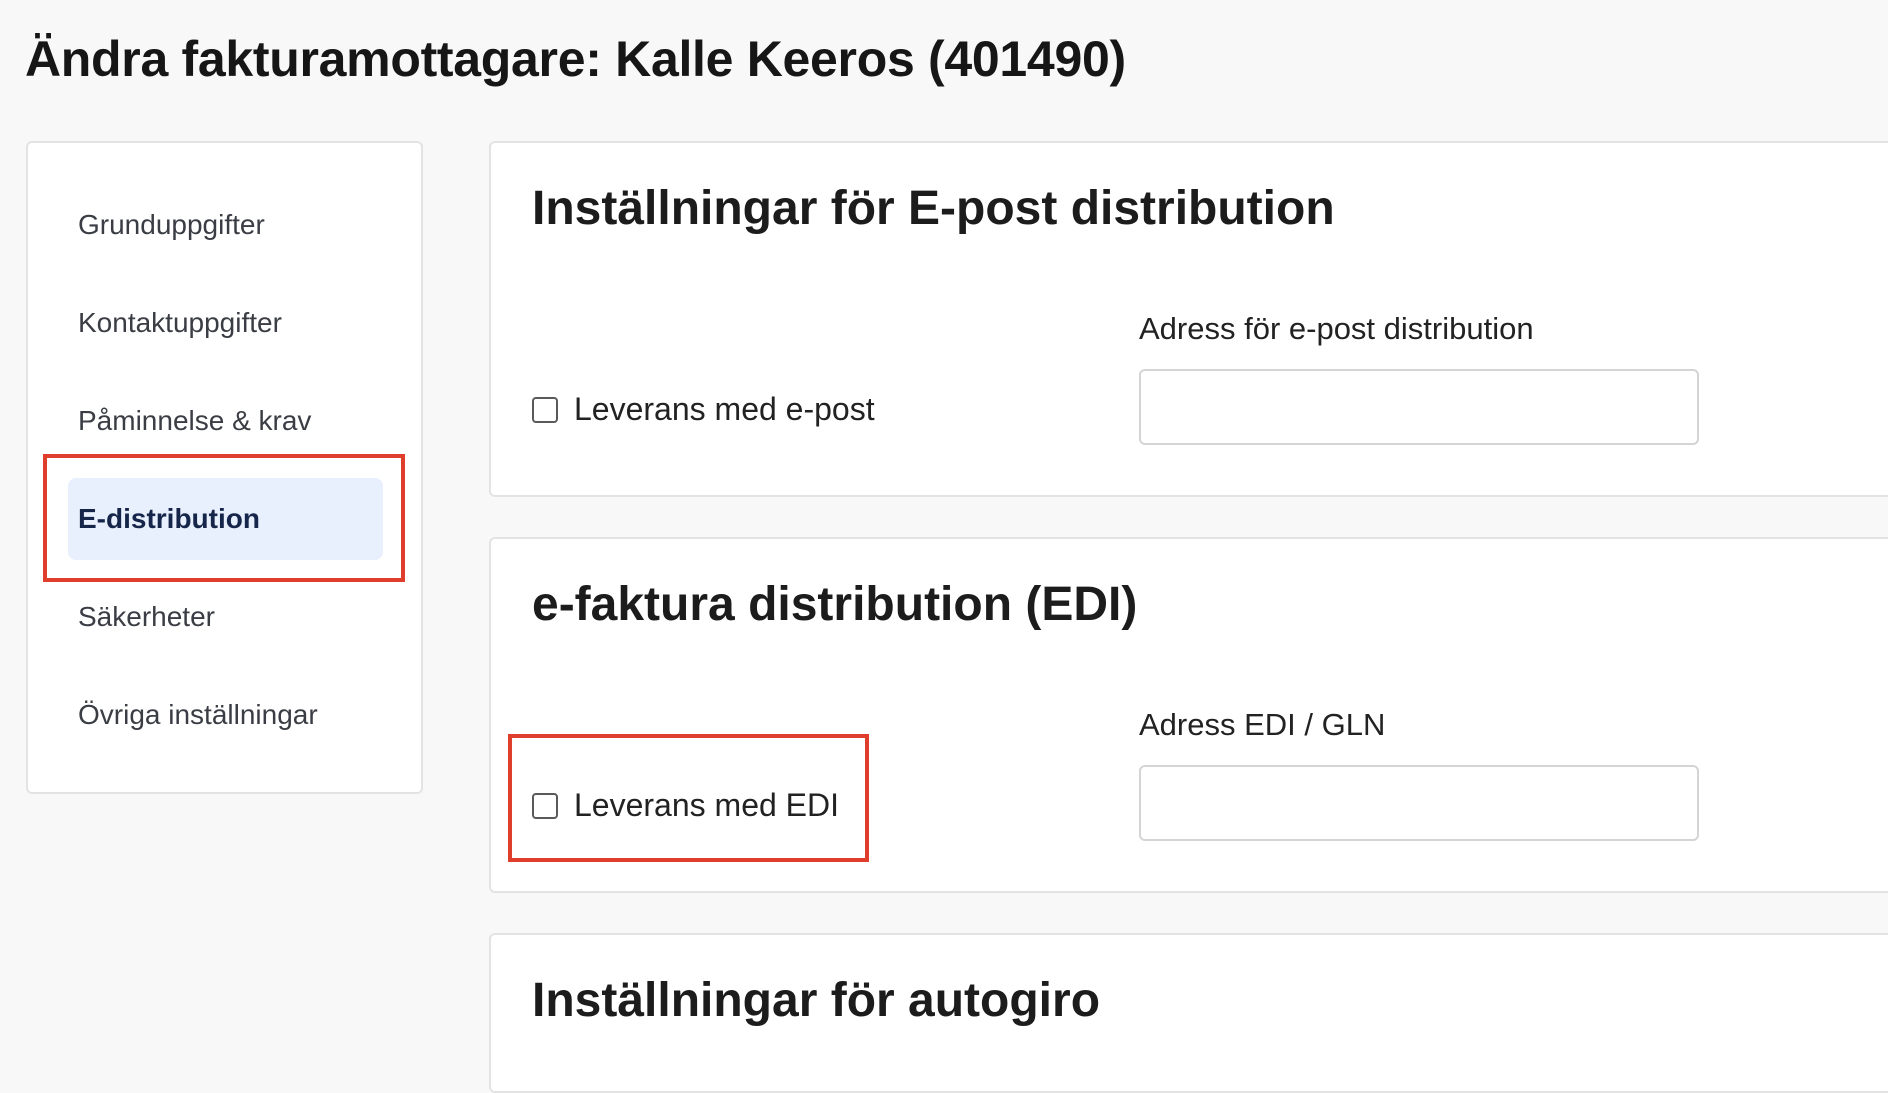 Image resolution: width=1888 pixels, height=1093 pixels. I want to click on email-address-input, so click(1419, 407).